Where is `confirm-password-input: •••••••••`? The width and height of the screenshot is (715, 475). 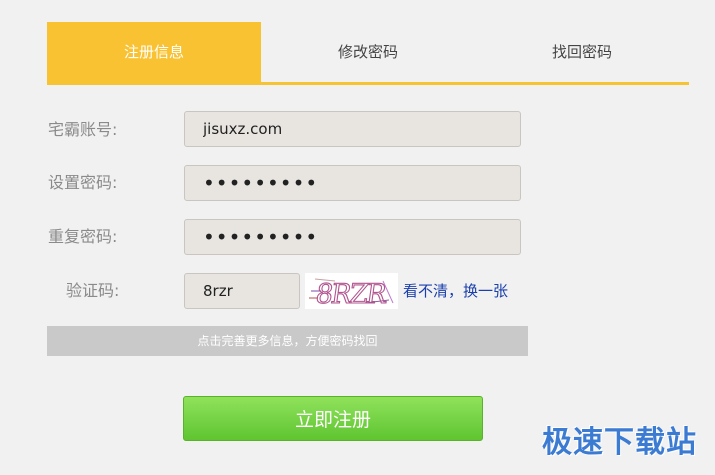
confirm-password-input: ••••••••• is located at coordinates (352, 237).